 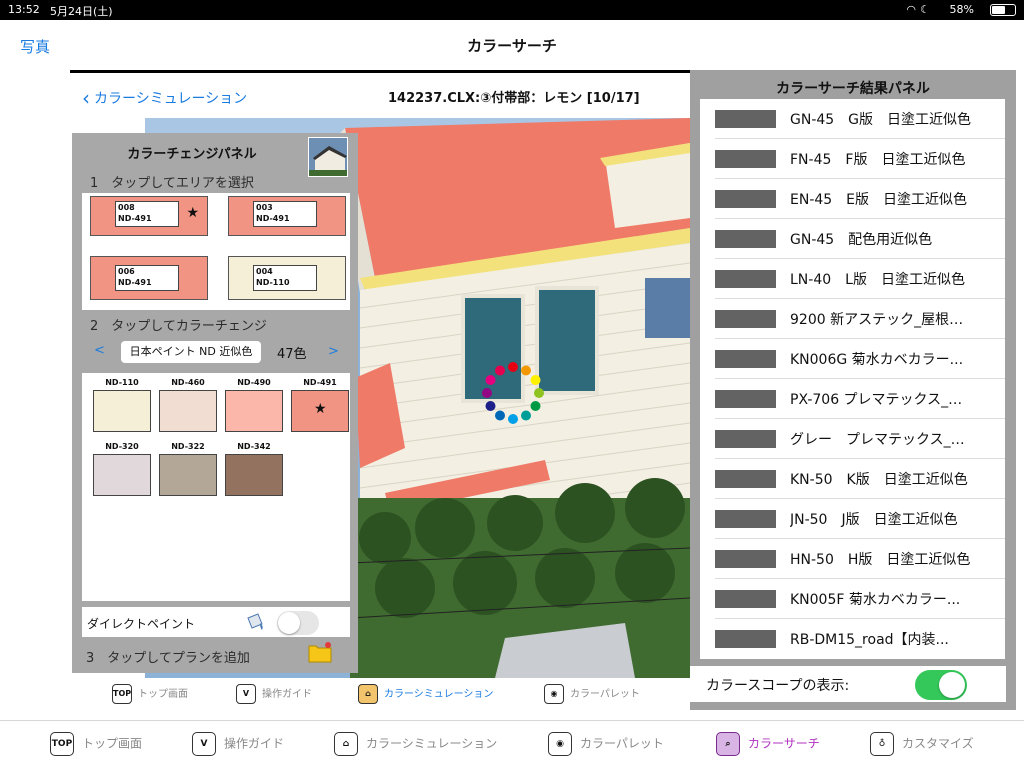 I want to click on tab-palette: ◉ カラーパレット, so click(x=606, y=744).